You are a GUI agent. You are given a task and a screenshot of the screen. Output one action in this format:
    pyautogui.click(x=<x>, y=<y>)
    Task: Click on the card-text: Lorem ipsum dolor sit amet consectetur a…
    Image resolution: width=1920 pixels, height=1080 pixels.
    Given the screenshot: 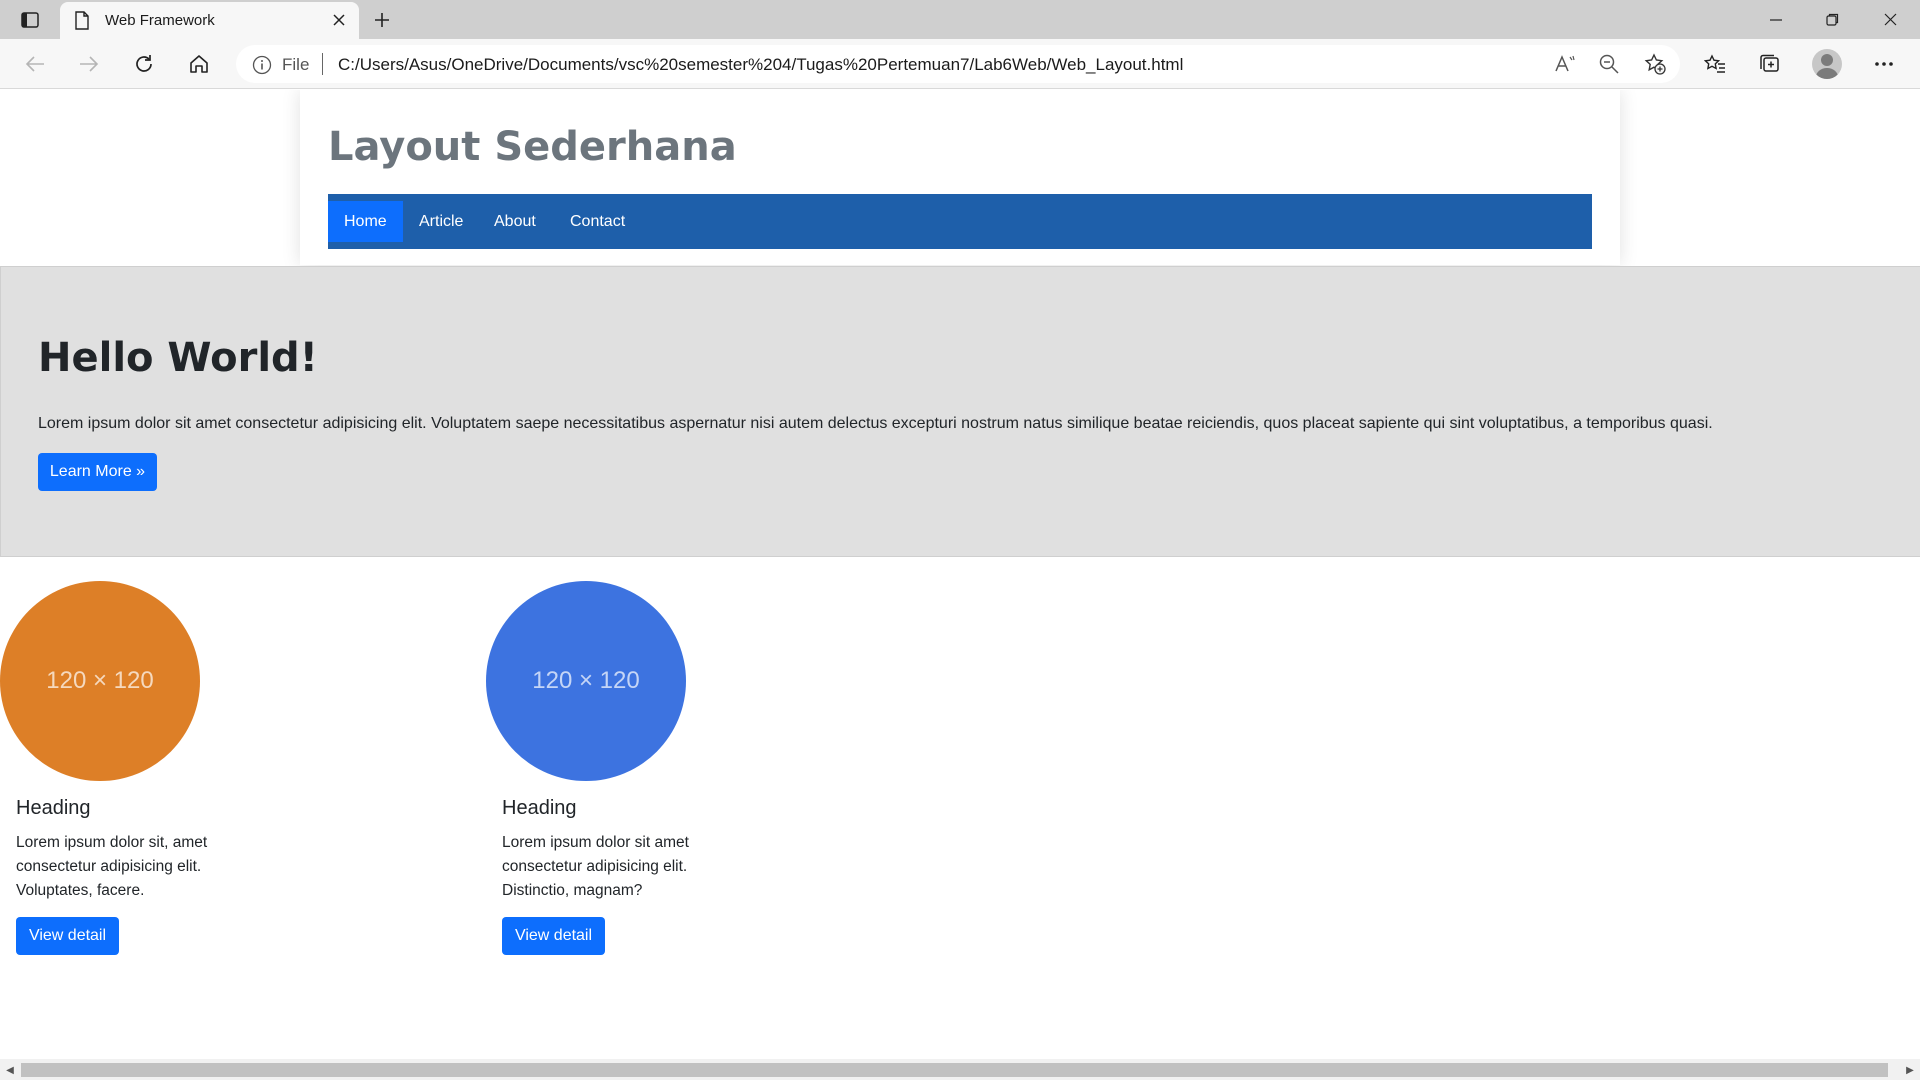 What is the action you would take?
    pyautogui.click(x=595, y=866)
    